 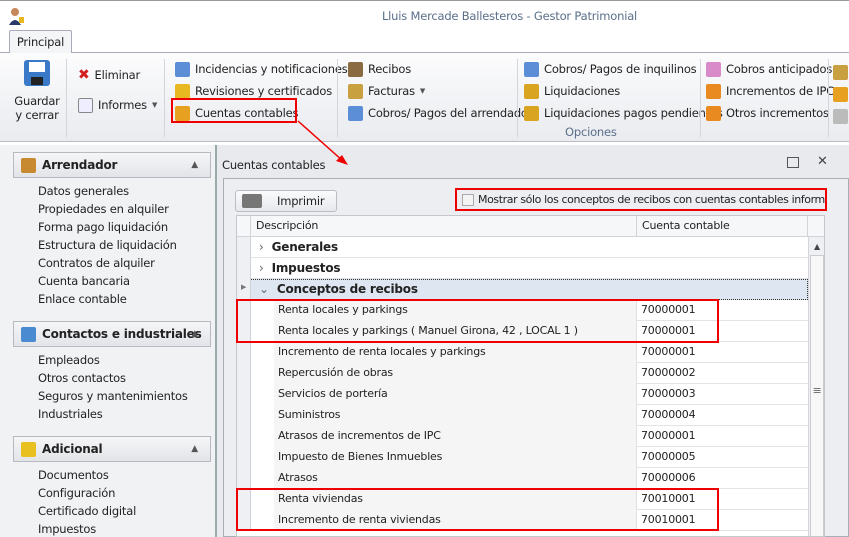 I want to click on chevron-down-icon: ⌄, so click(x=264, y=289).